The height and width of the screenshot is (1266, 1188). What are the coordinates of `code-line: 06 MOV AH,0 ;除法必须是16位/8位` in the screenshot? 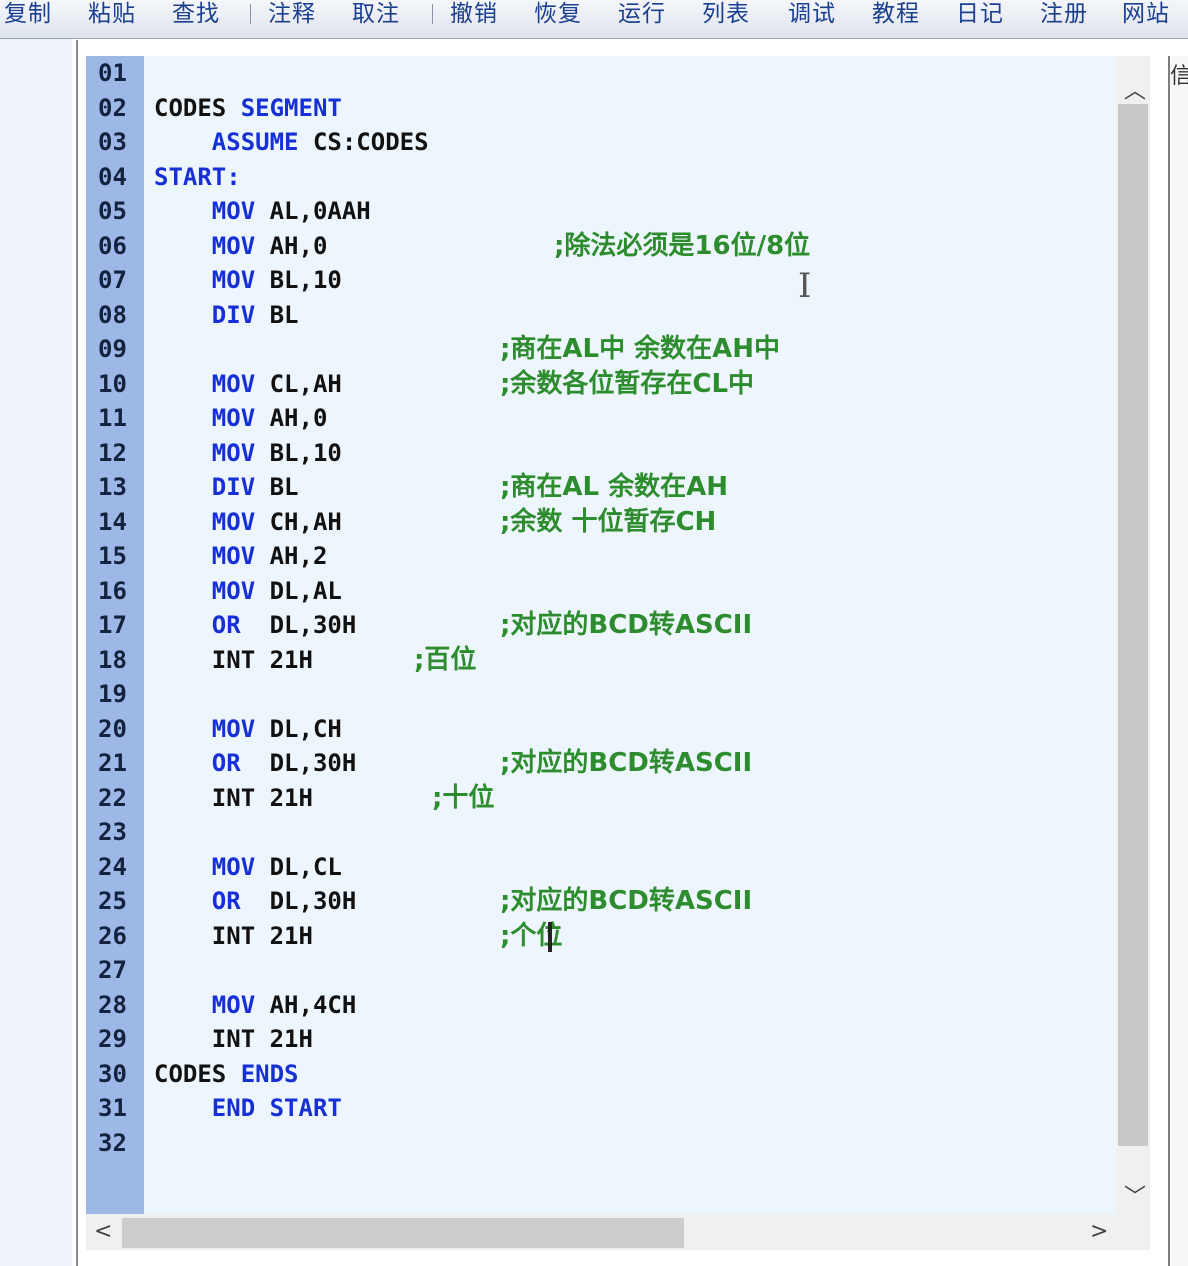 It's located at (601, 246).